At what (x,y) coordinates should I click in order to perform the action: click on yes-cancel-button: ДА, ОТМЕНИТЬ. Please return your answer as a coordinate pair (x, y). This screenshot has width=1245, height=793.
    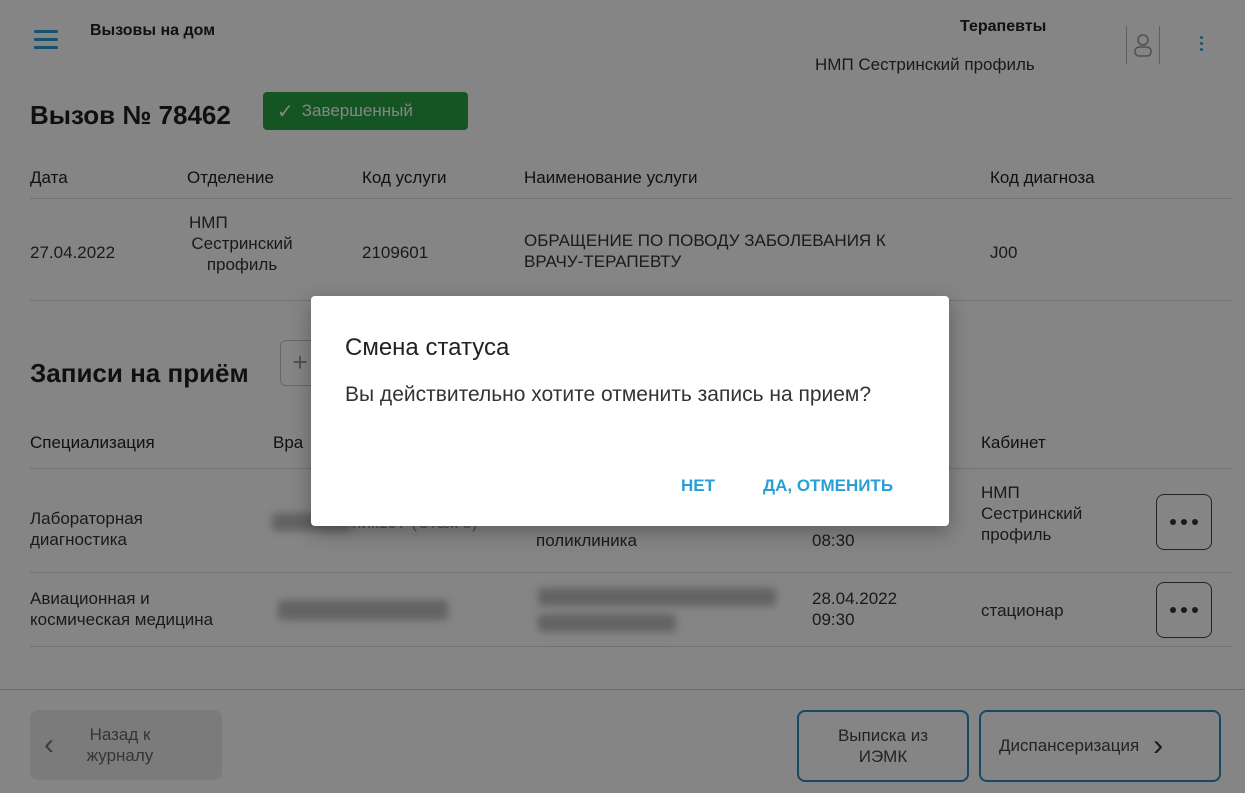
    Looking at the image, I should click on (828, 486).